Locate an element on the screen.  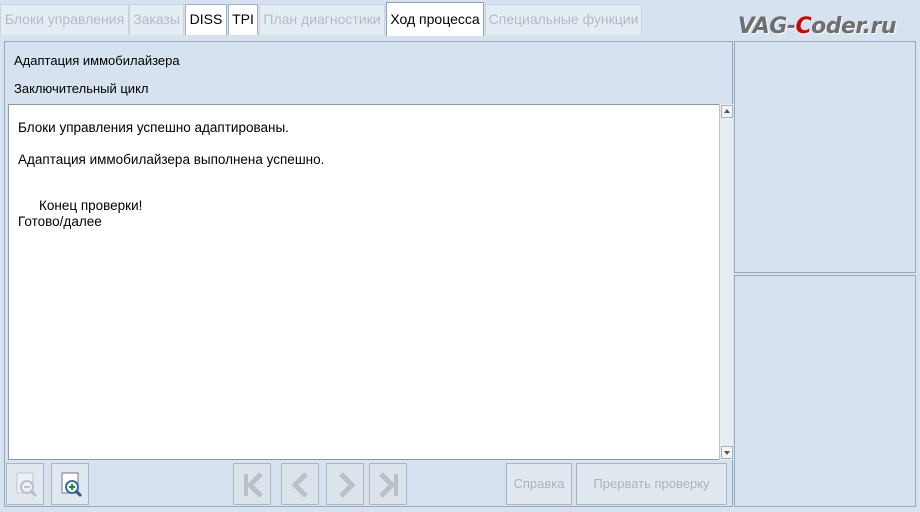
side-panel-bottom is located at coordinates (825, 391).